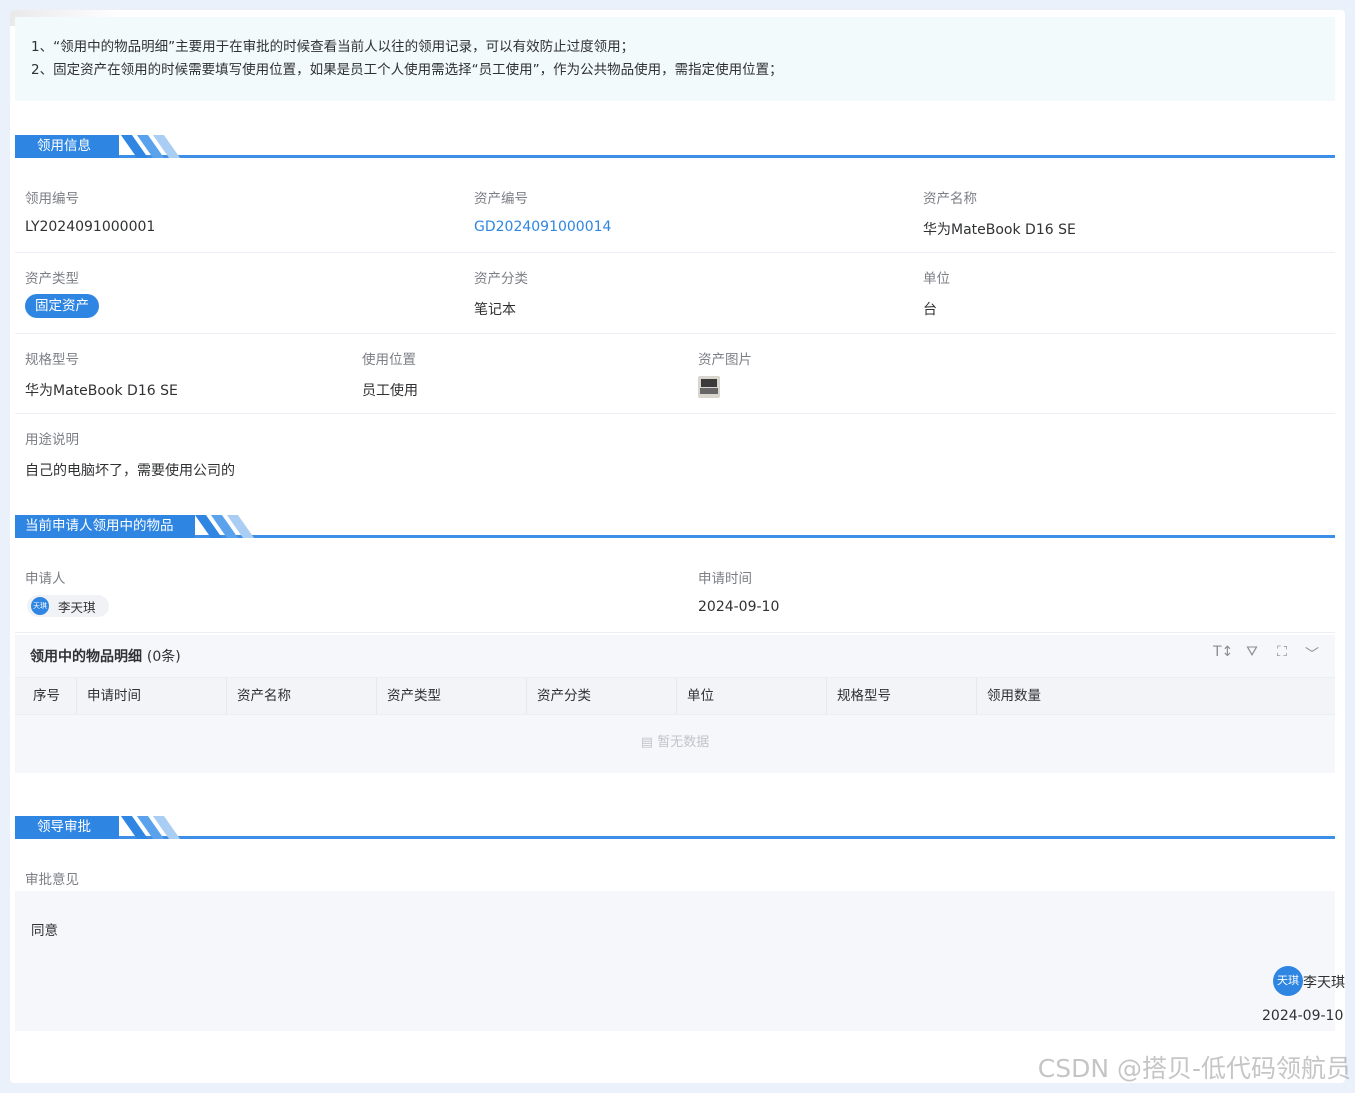  I want to click on approval-opinion-label: 审批意见, so click(52, 880).